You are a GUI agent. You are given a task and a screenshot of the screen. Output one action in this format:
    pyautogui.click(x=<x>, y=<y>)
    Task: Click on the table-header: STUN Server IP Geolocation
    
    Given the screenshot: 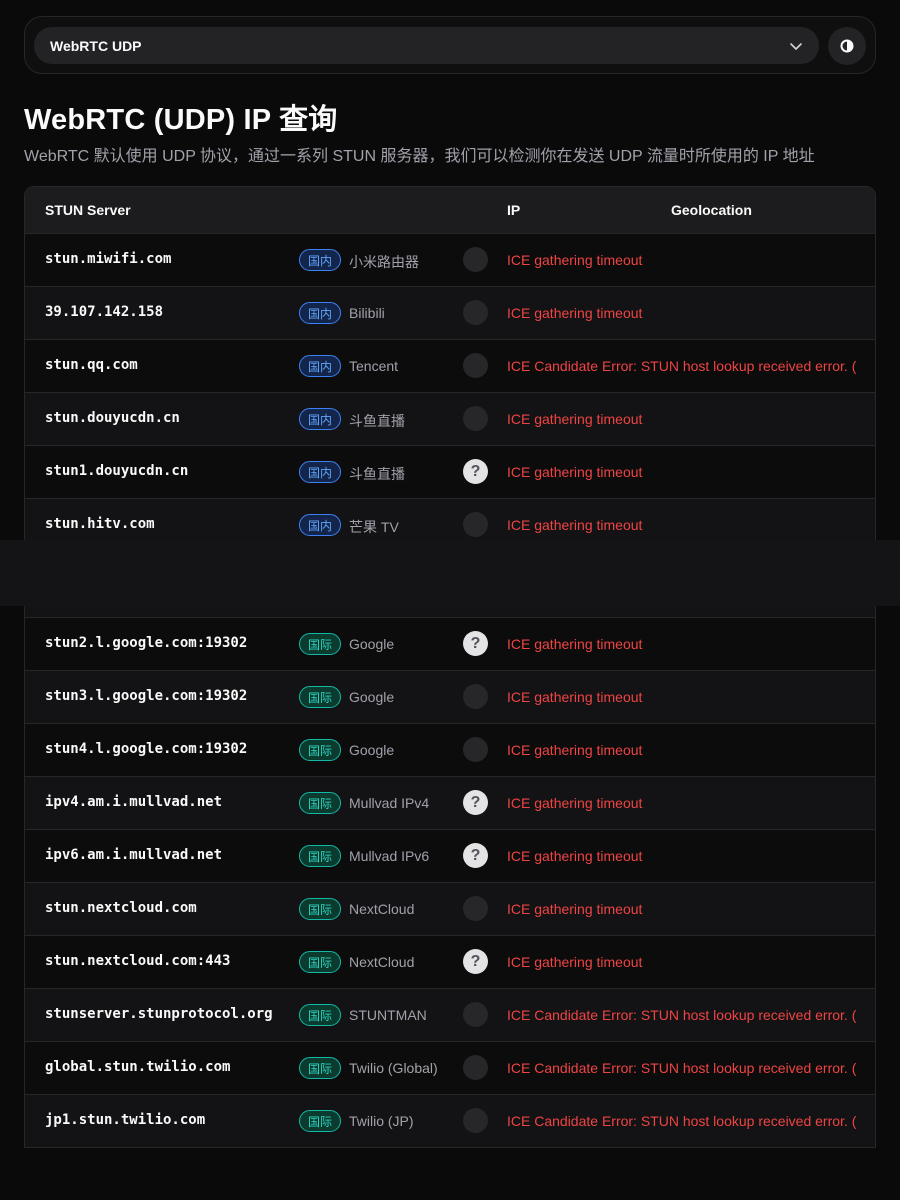 What is the action you would take?
    pyautogui.click(x=450, y=210)
    